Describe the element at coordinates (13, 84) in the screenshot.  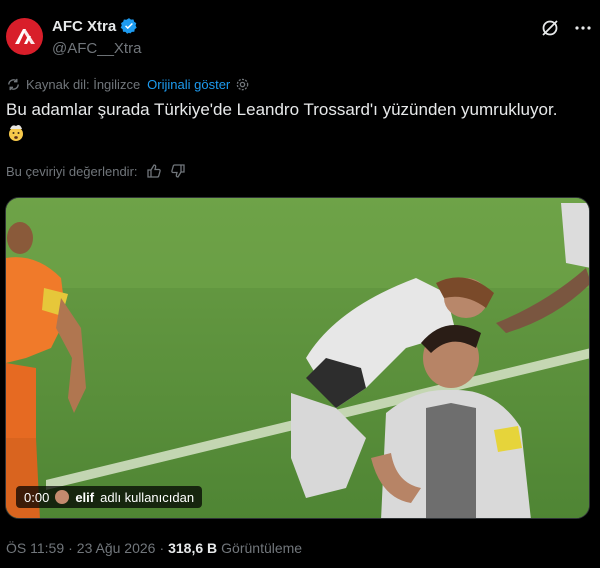
I see `translate-icon` at that location.